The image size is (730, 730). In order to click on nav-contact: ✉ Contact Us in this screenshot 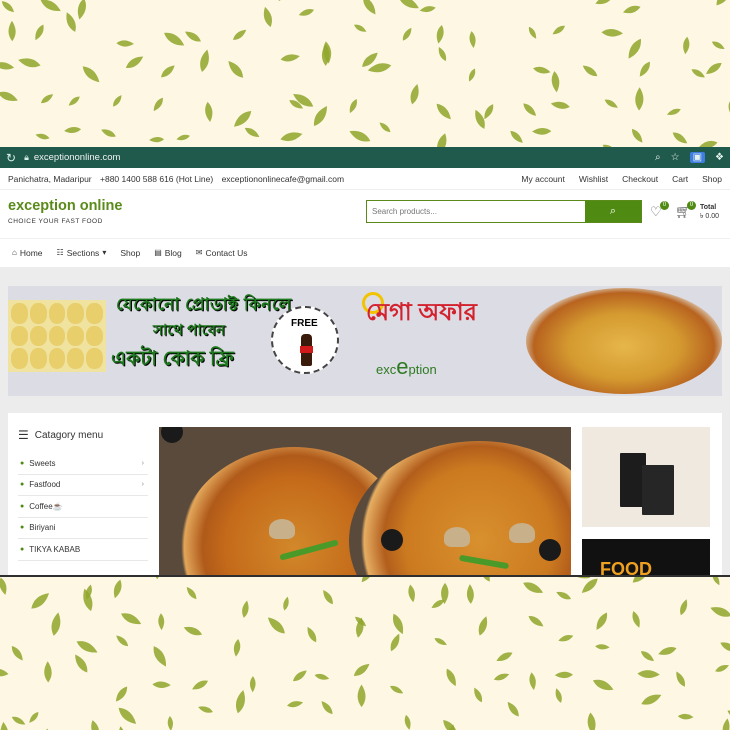, I will do `click(222, 253)`.